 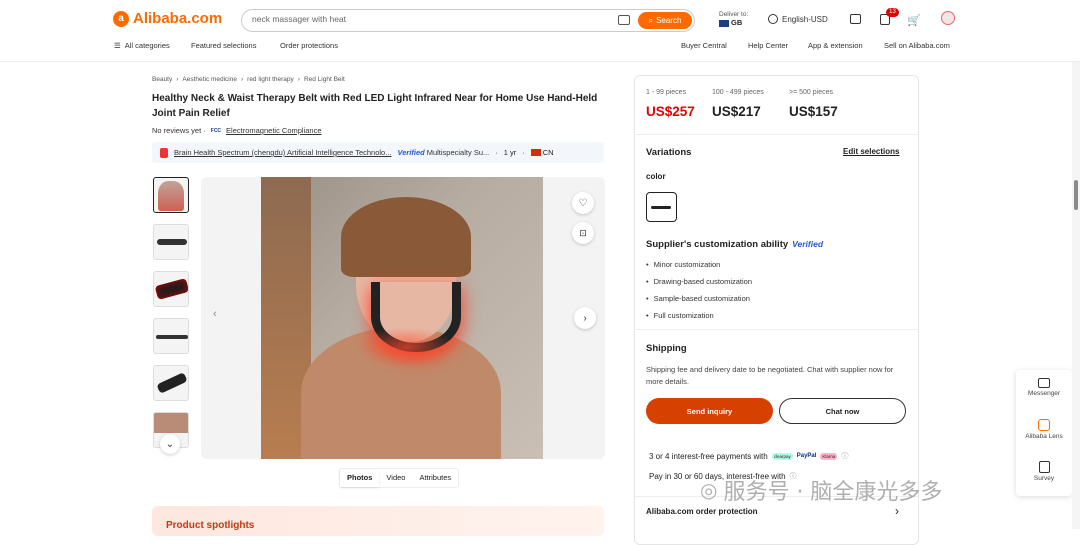 I want to click on messenger-button: Messenger, so click(x=1044, y=387).